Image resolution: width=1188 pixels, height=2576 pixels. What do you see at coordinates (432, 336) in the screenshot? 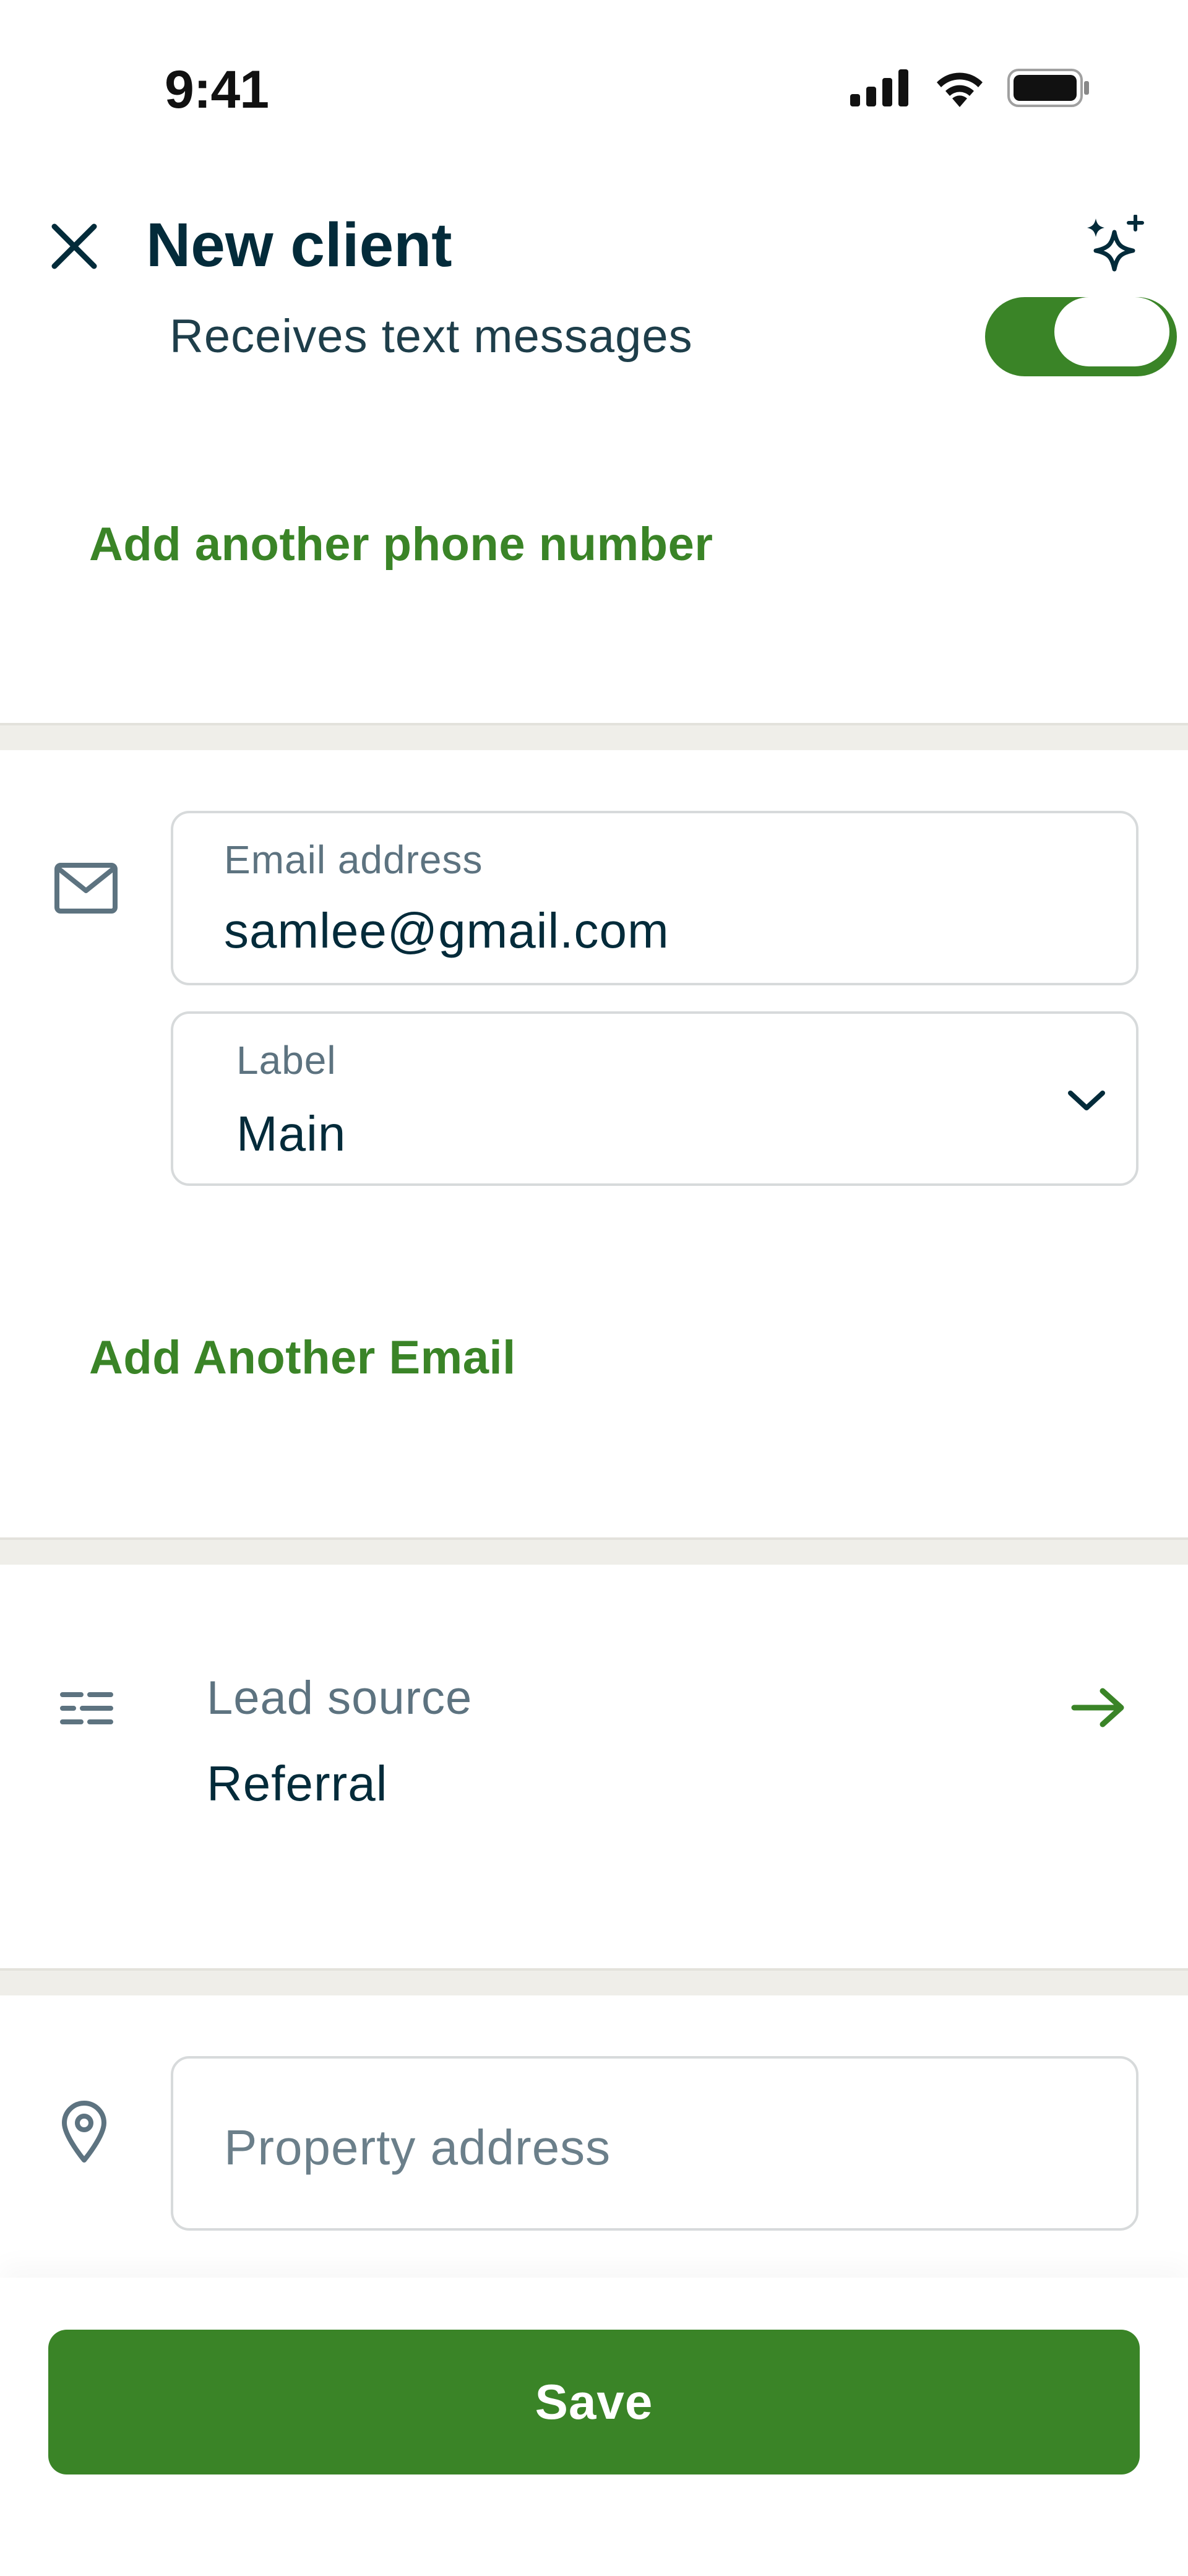
I see `text-messages-label: Receives text messages` at bounding box center [432, 336].